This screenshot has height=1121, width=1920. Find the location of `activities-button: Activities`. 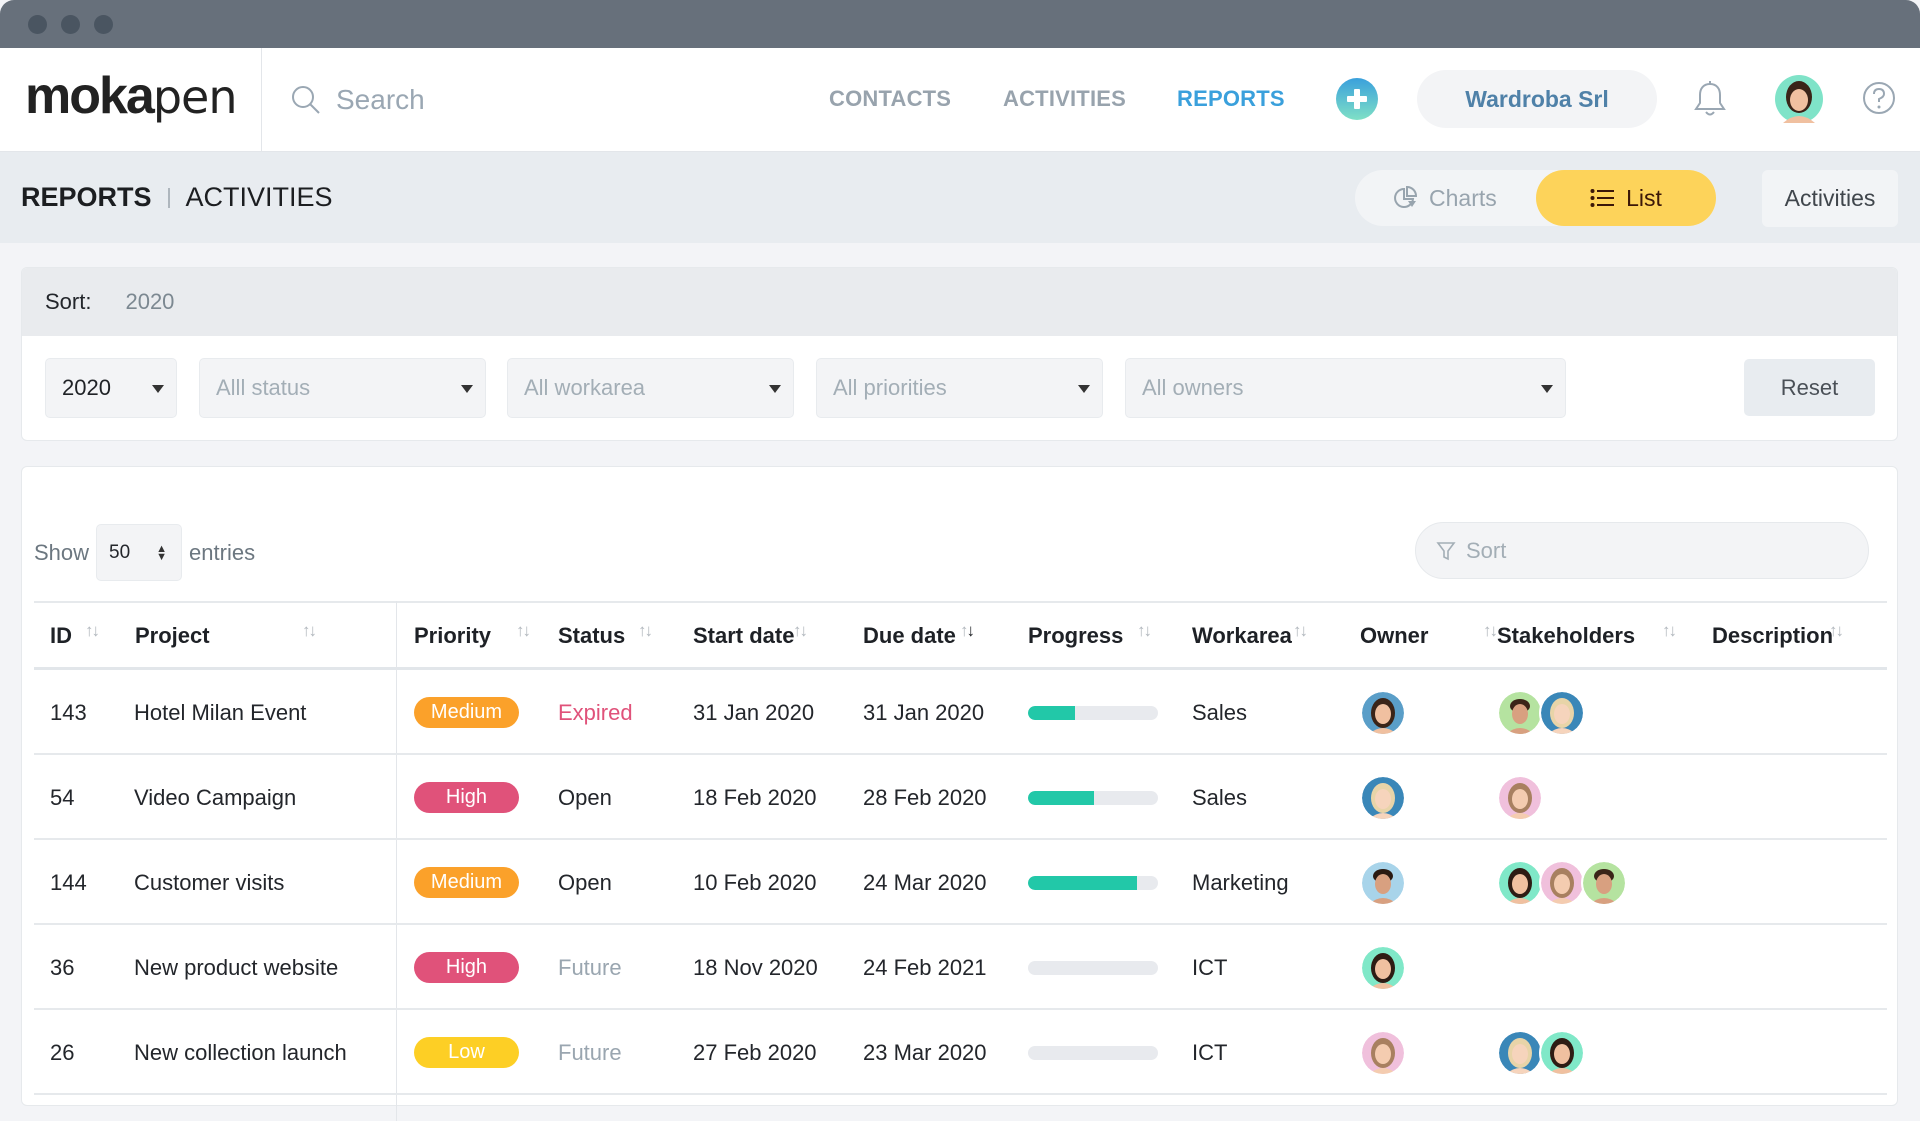

activities-button: Activities is located at coordinates (1830, 198).